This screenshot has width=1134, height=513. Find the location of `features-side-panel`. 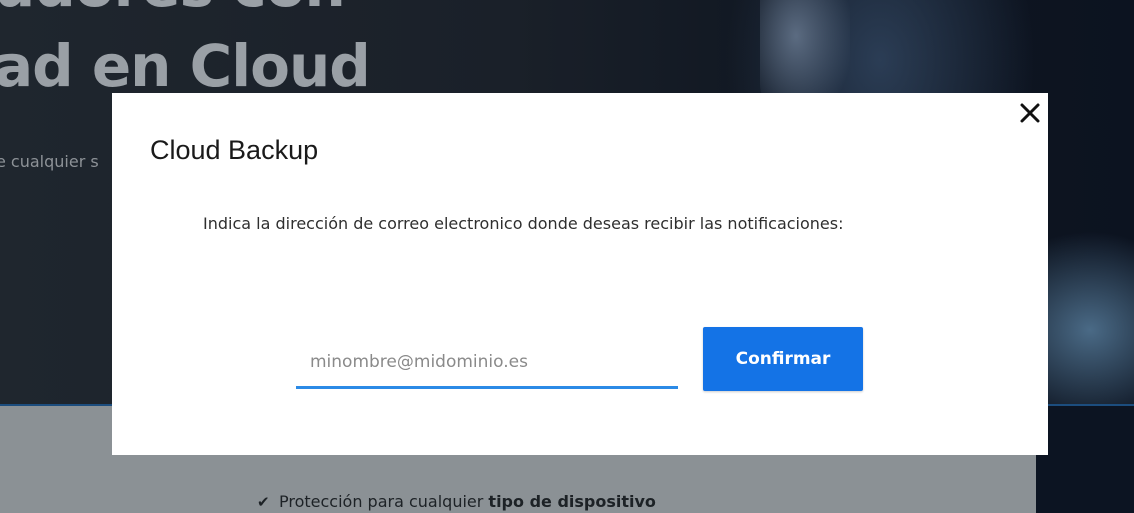

features-side-panel is located at coordinates (1085, 459).